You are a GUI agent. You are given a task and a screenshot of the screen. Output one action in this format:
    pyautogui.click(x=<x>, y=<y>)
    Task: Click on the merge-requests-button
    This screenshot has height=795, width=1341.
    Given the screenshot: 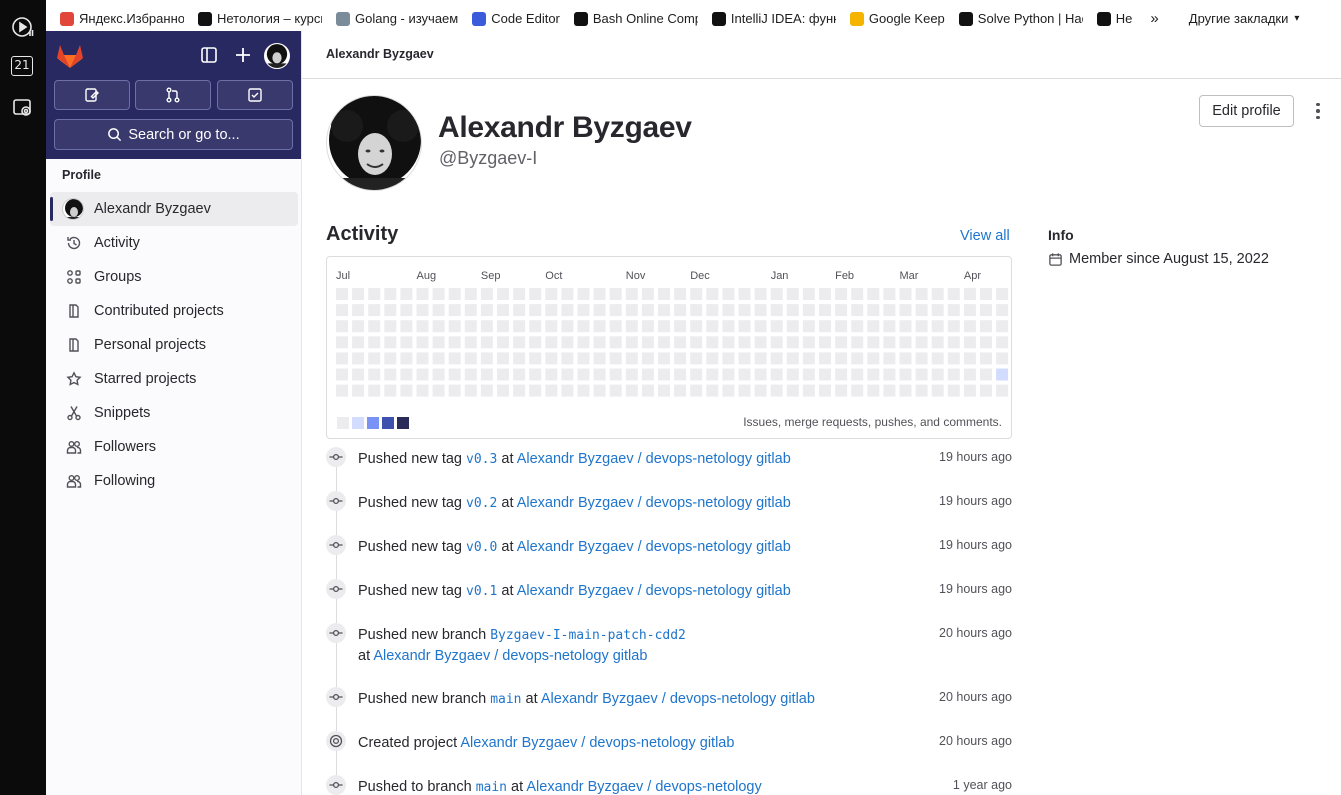 What is the action you would take?
    pyautogui.click(x=173, y=95)
    